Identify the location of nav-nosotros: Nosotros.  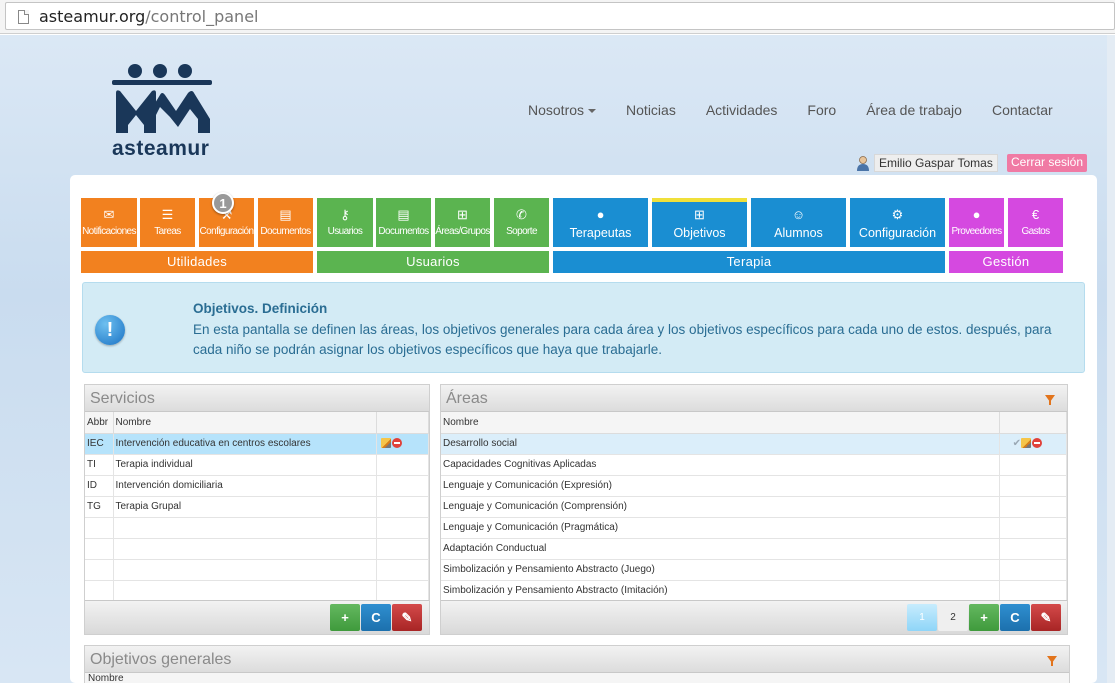
(562, 110).